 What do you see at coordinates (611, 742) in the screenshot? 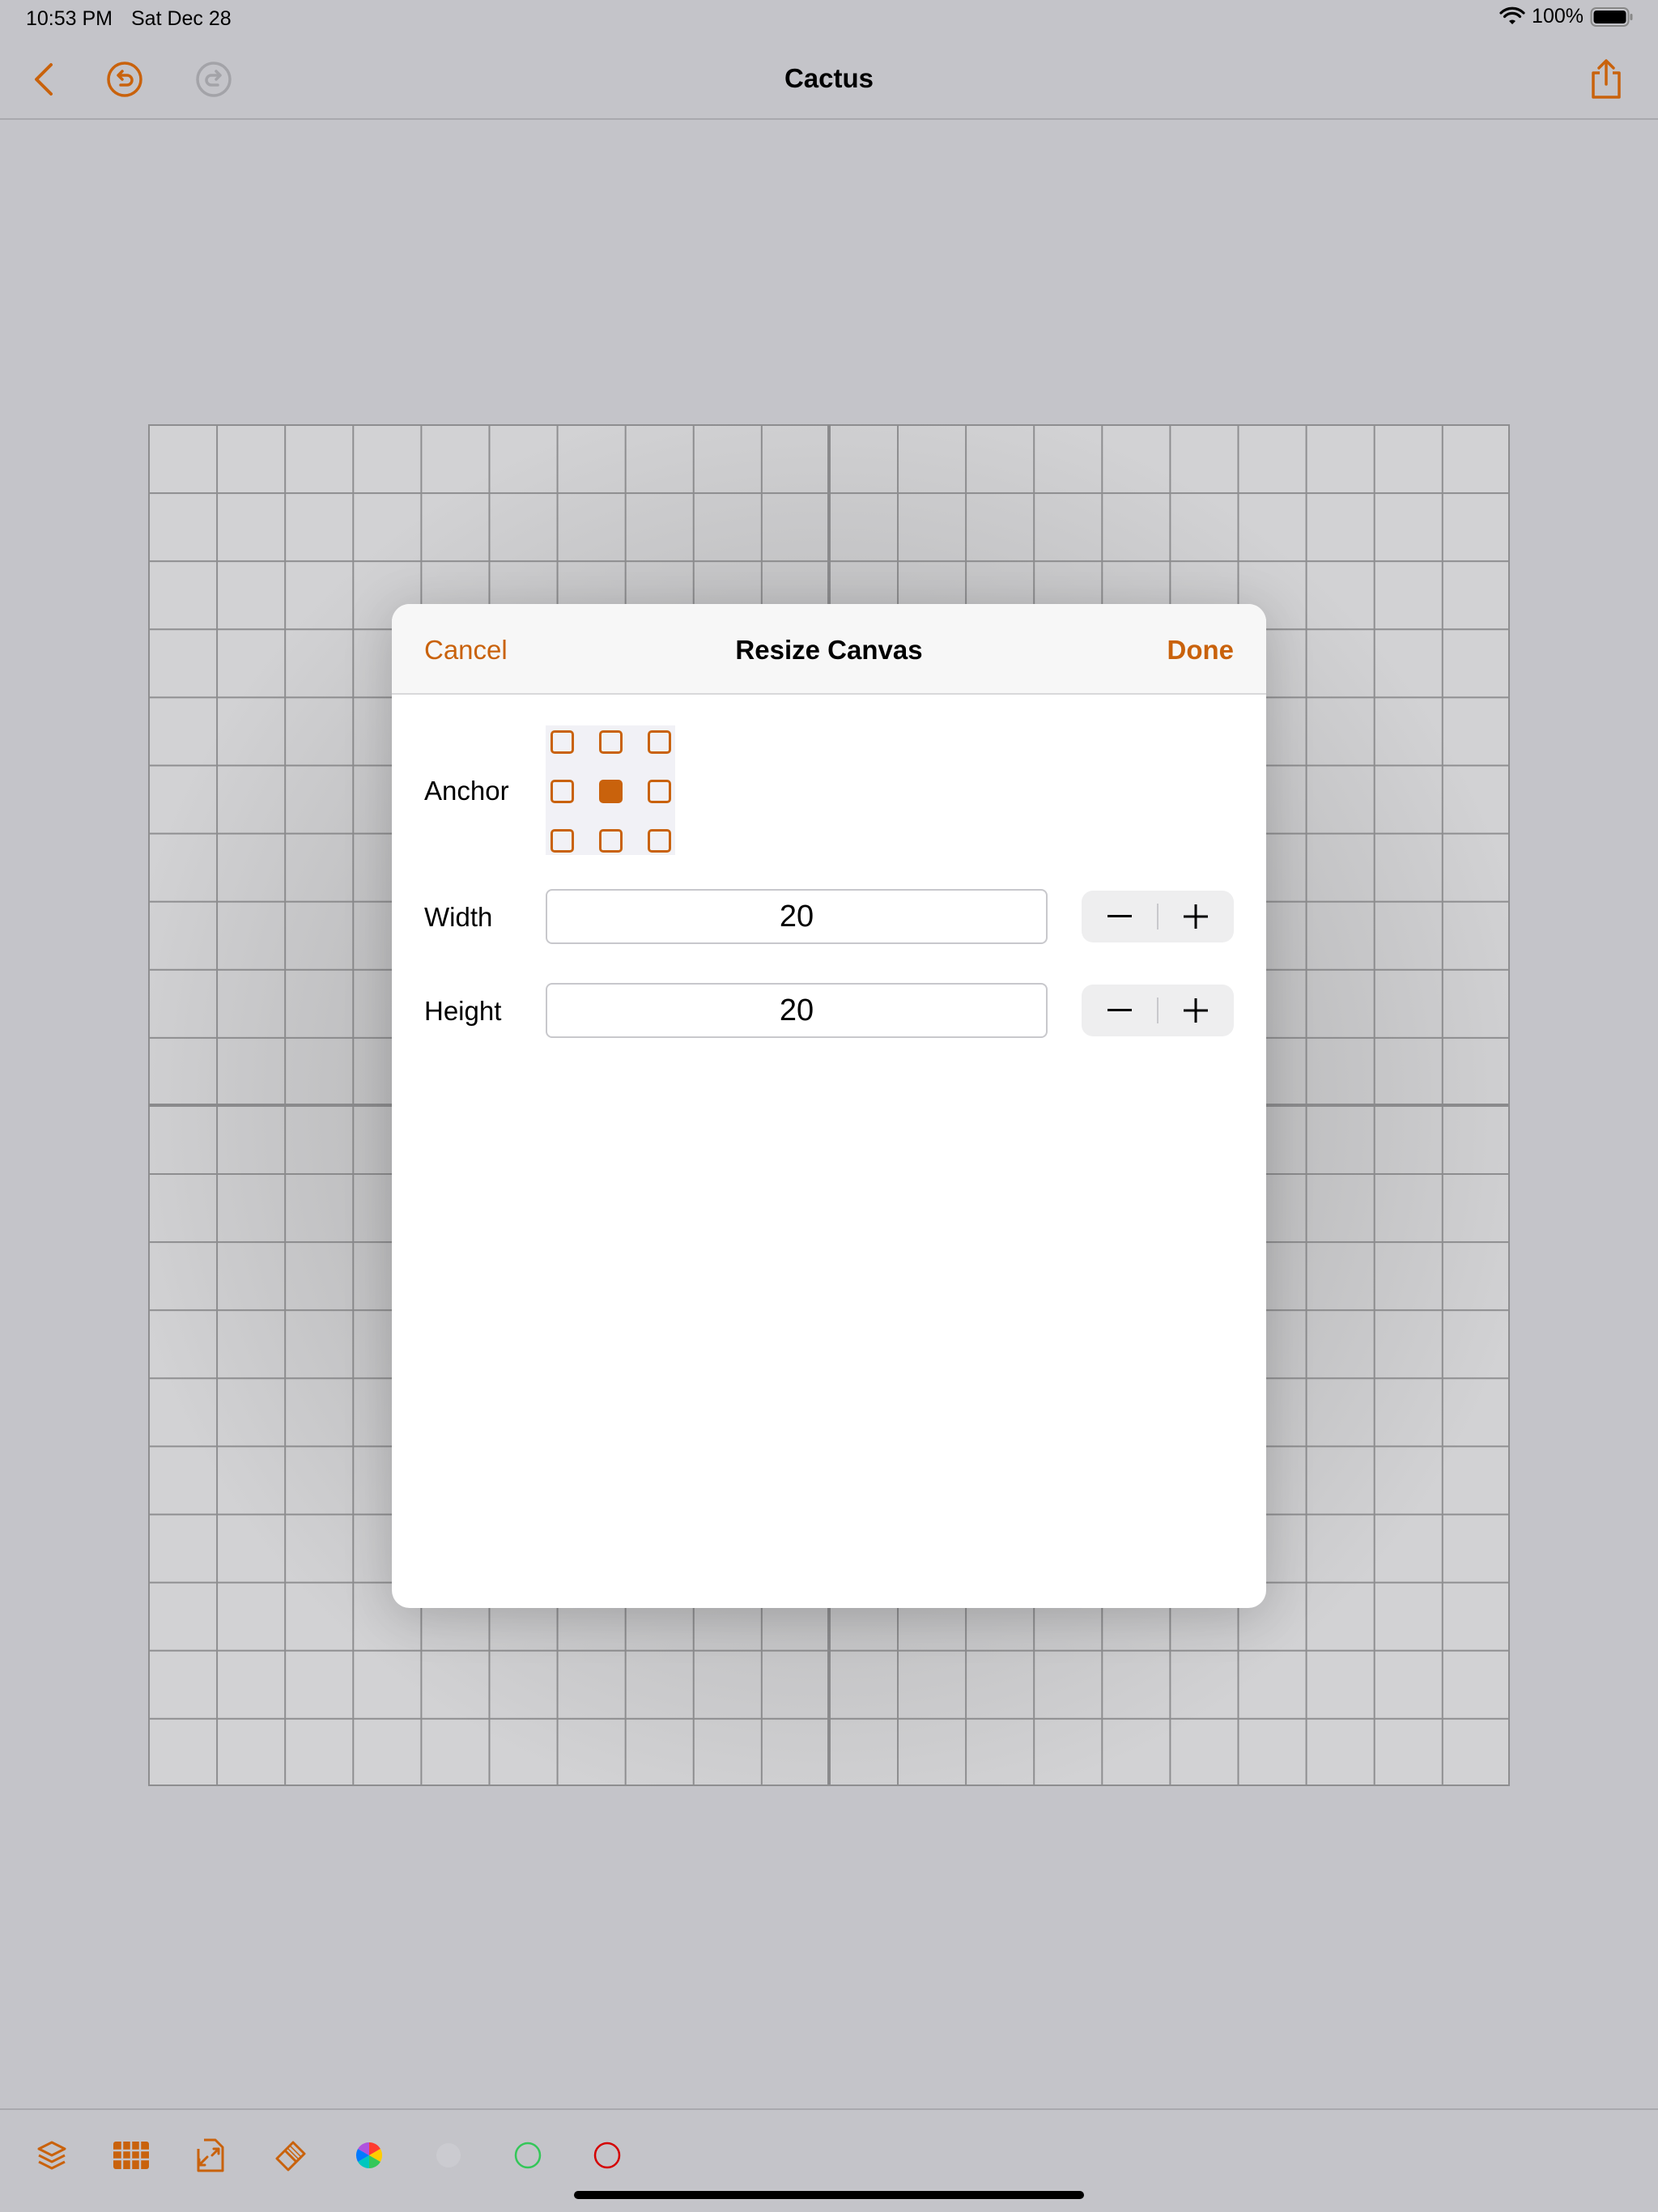
I see `anchor-top-center` at bounding box center [611, 742].